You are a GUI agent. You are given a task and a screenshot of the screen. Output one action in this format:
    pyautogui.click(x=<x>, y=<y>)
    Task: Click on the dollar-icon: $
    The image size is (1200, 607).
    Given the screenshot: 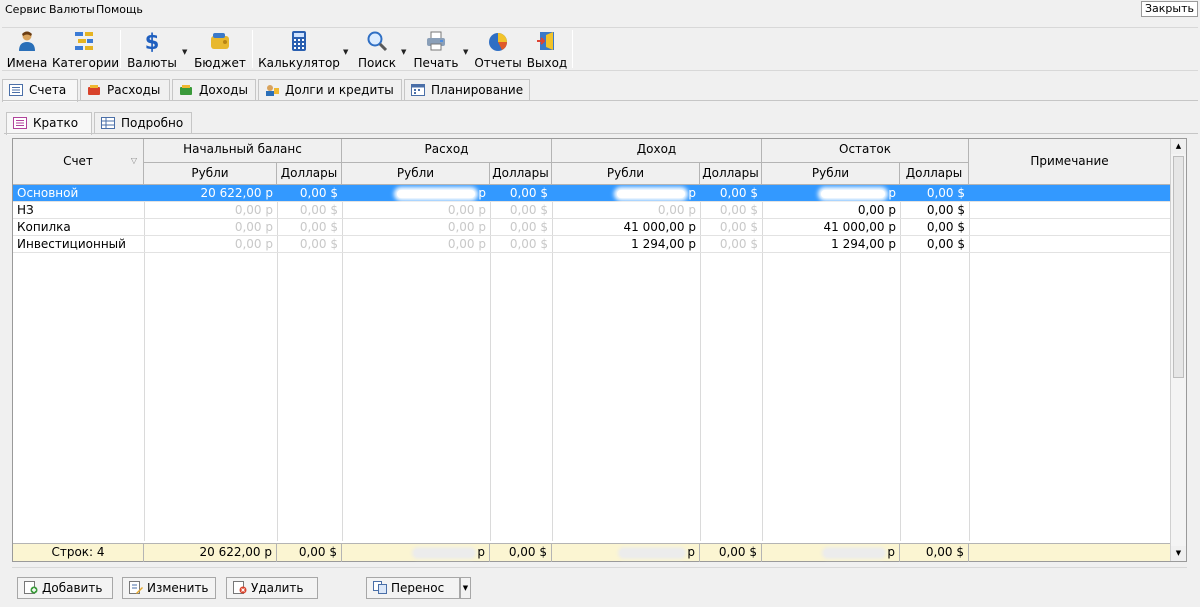 What is the action you would take?
    pyautogui.click(x=152, y=41)
    